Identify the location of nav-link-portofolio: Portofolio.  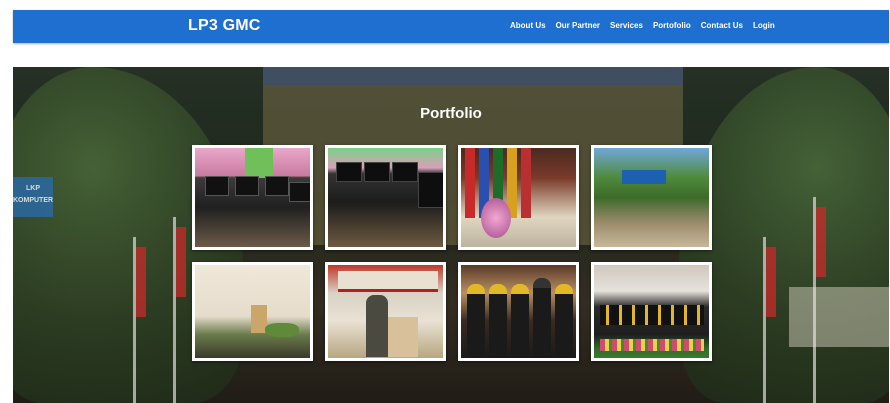
(672, 25).